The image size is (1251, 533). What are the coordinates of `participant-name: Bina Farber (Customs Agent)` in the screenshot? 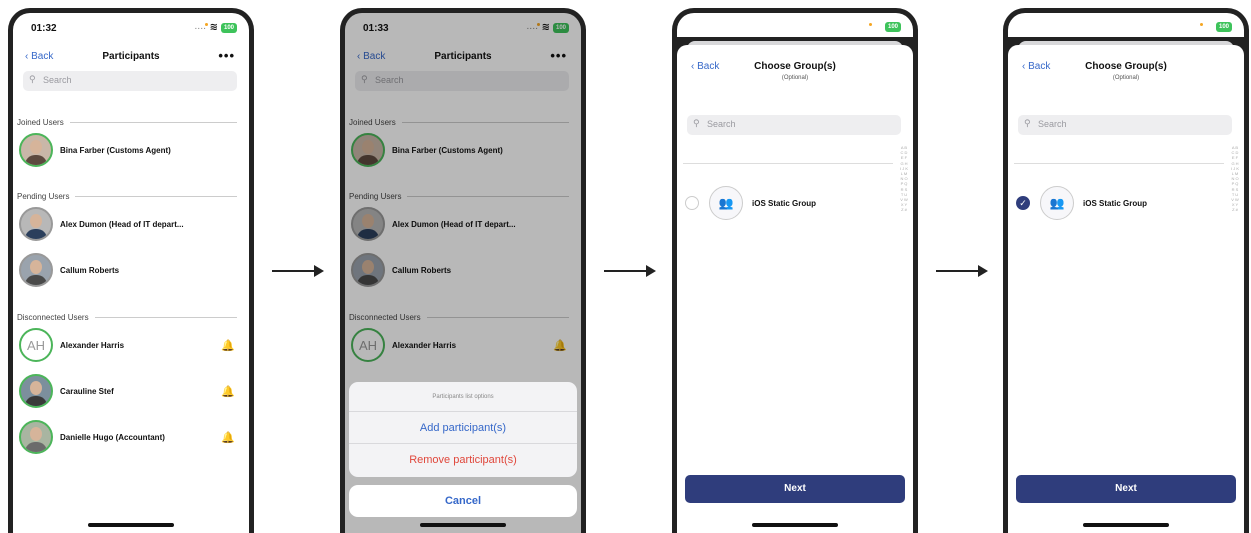 It's located at (115, 150).